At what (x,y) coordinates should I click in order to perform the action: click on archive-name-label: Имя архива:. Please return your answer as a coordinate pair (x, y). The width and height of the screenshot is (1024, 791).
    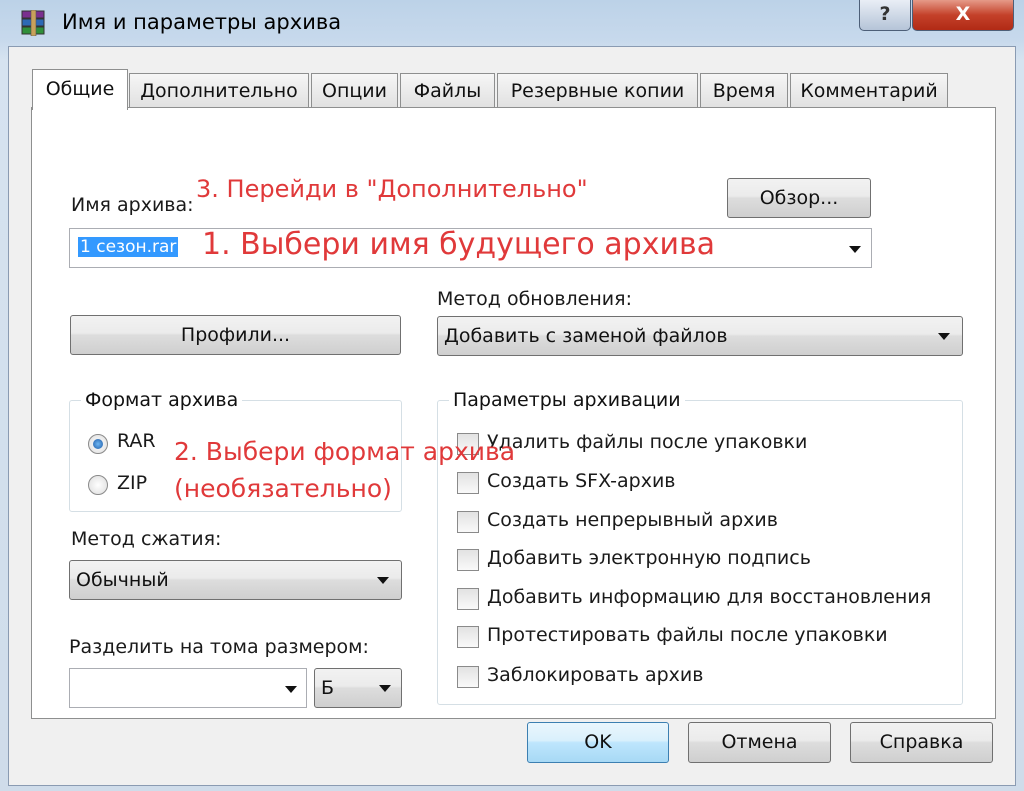
    Looking at the image, I should click on (132, 205).